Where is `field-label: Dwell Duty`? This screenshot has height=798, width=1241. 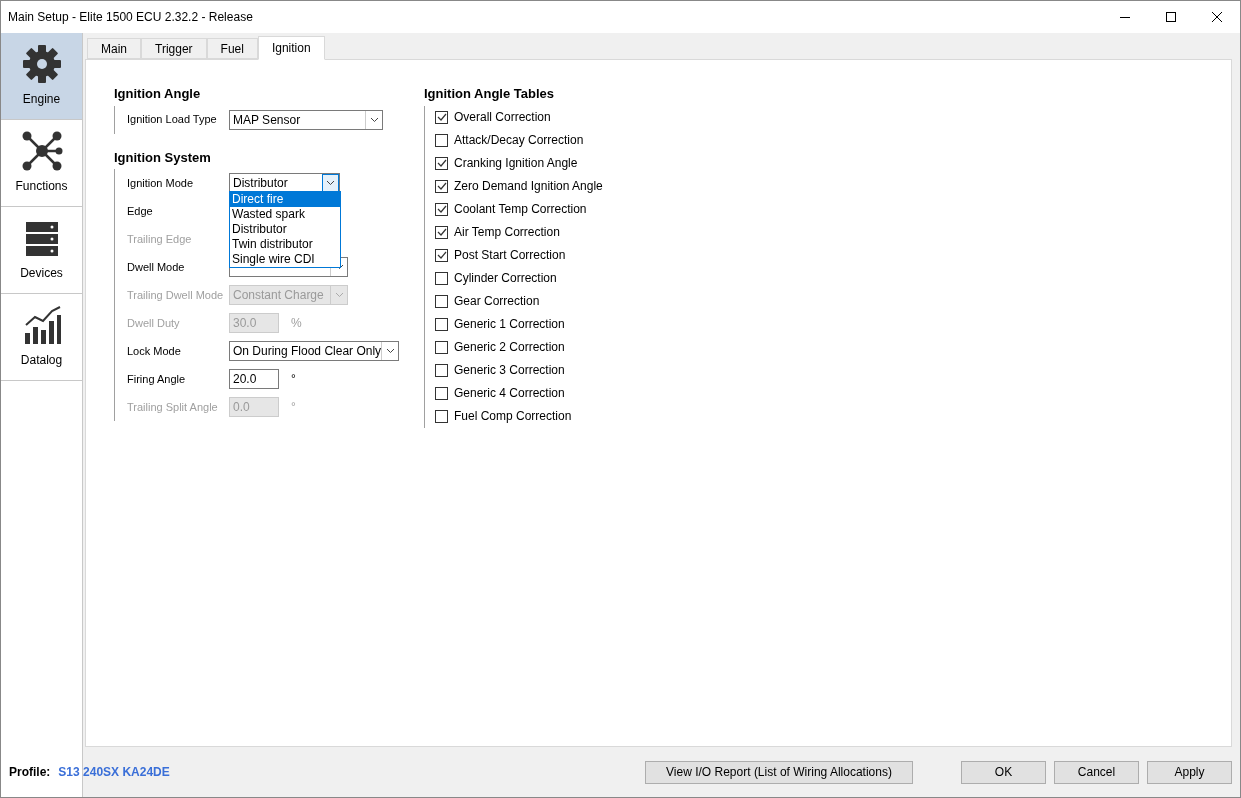 field-label: Dwell Duty is located at coordinates (154, 323).